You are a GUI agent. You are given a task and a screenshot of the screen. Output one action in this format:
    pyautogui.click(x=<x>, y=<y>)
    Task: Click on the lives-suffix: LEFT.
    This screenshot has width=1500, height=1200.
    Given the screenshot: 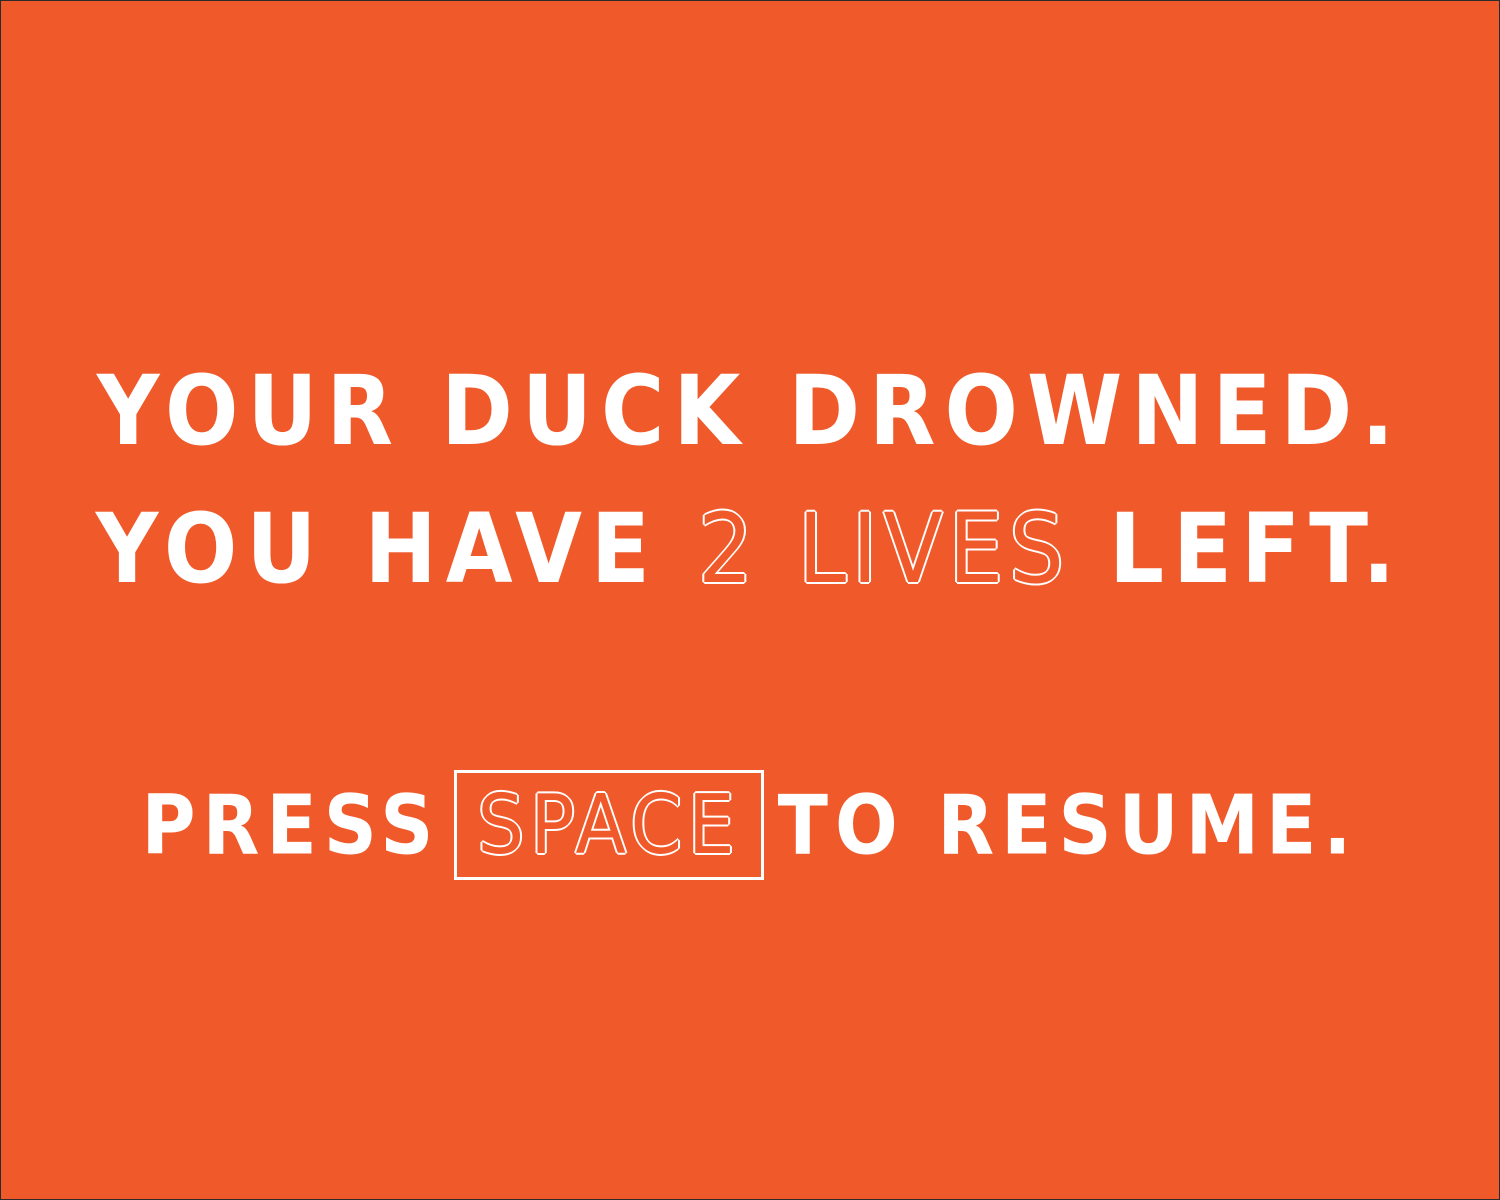 What is the action you would take?
    pyautogui.click(x=1257, y=549)
    